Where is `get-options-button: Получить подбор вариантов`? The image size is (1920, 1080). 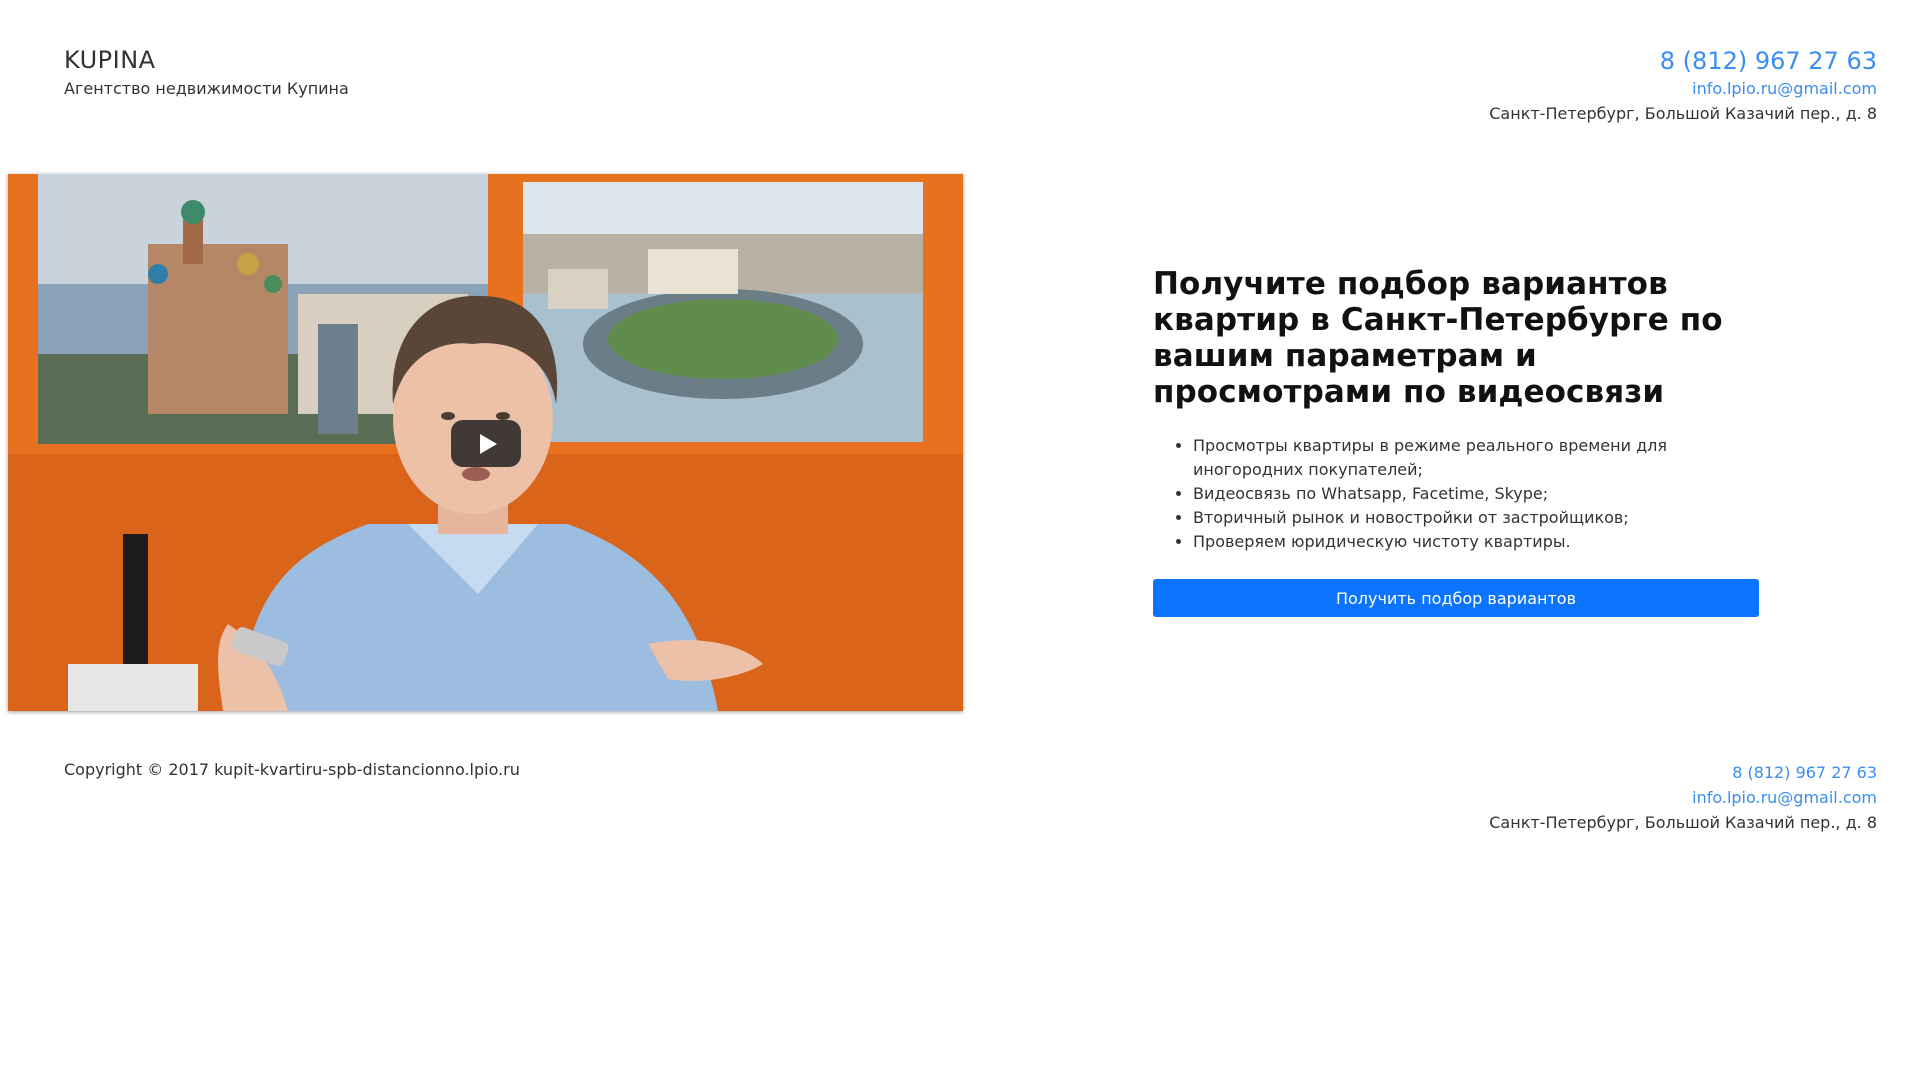 get-options-button: Получить подбор вариантов is located at coordinates (1456, 598).